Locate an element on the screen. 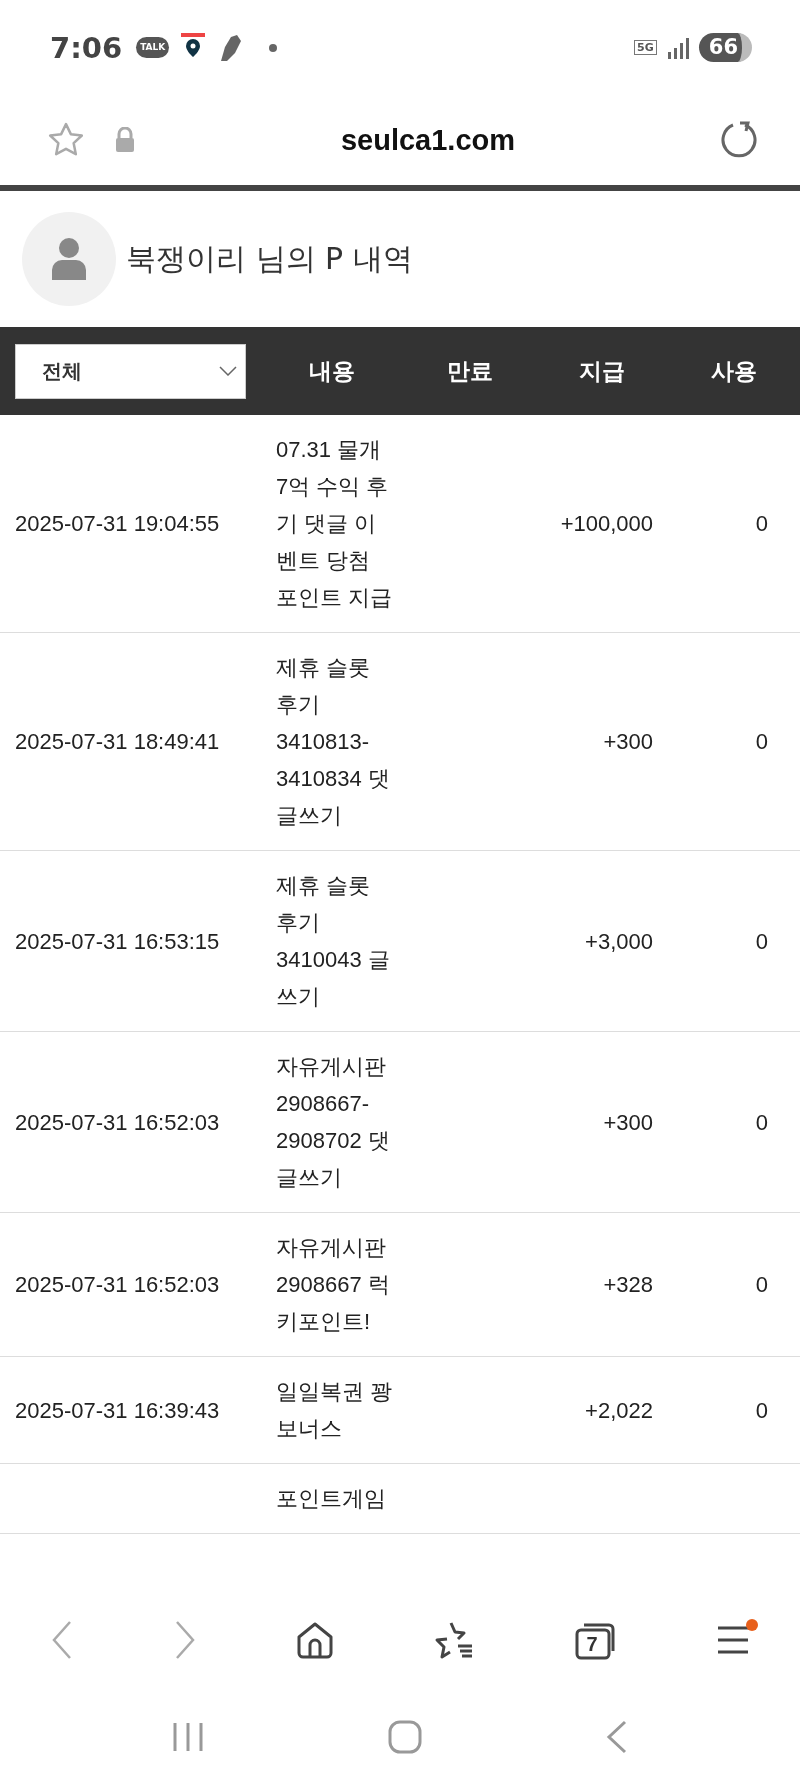 This screenshot has height=1784, width=800. clock: 7:06 is located at coordinates (86, 47).